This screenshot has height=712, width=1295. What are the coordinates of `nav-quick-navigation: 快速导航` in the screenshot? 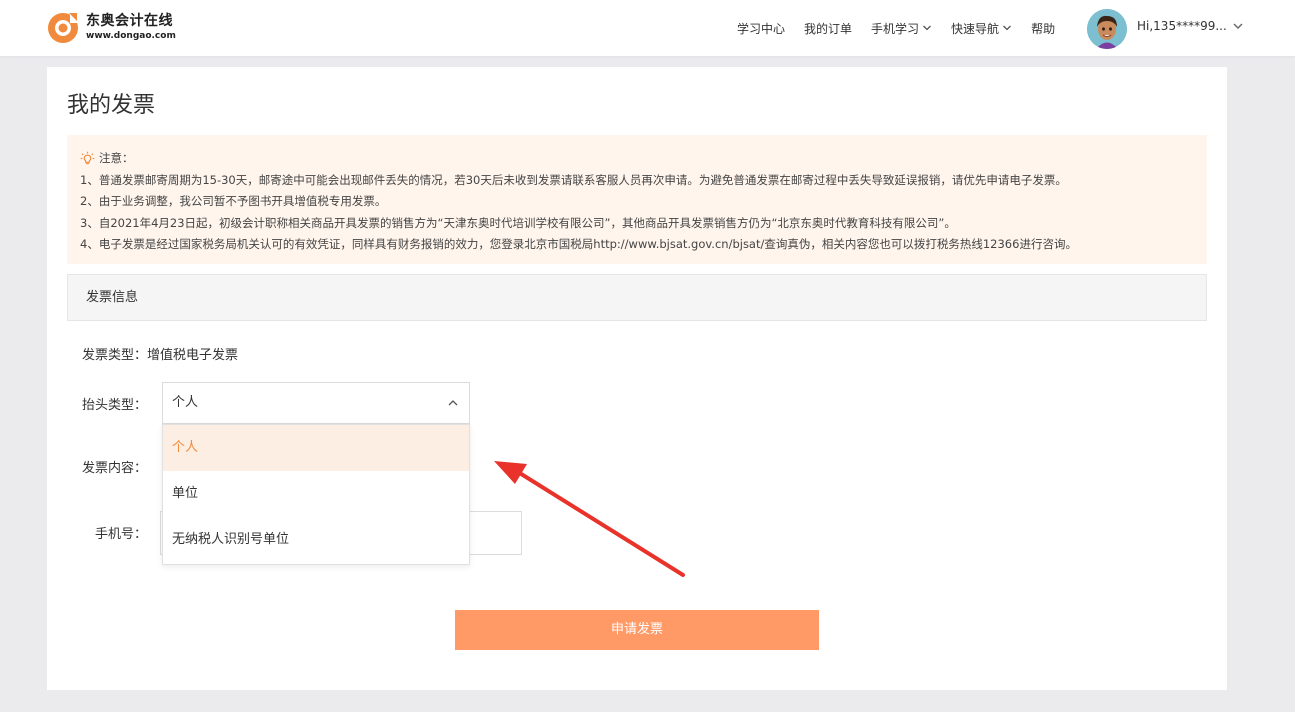 It's located at (981, 28).